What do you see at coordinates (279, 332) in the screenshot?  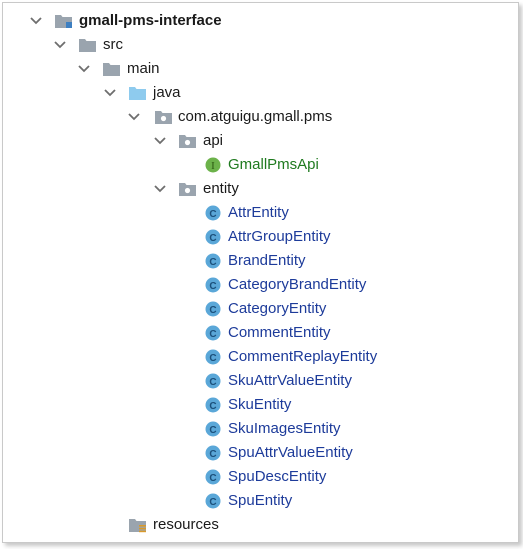 I see `tree-node-label: CommentEntity` at bounding box center [279, 332].